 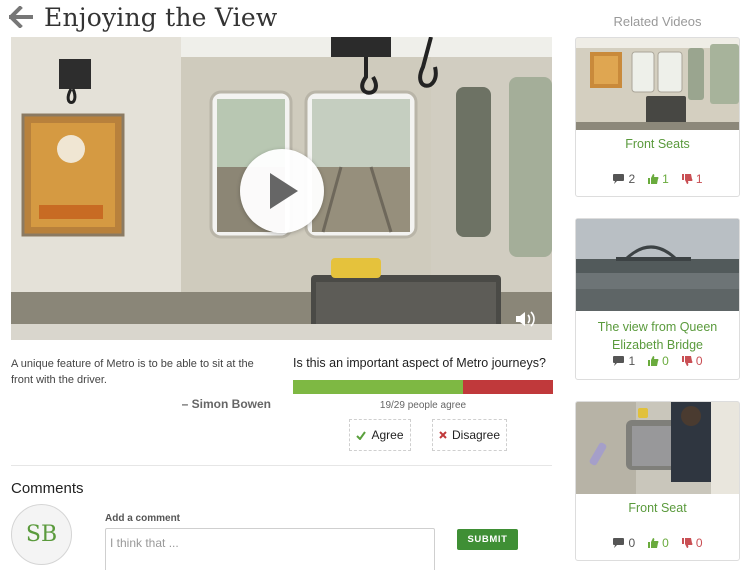 What do you see at coordinates (443, 435) in the screenshot?
I see `cross-icon` at bounding box center [443, 435].